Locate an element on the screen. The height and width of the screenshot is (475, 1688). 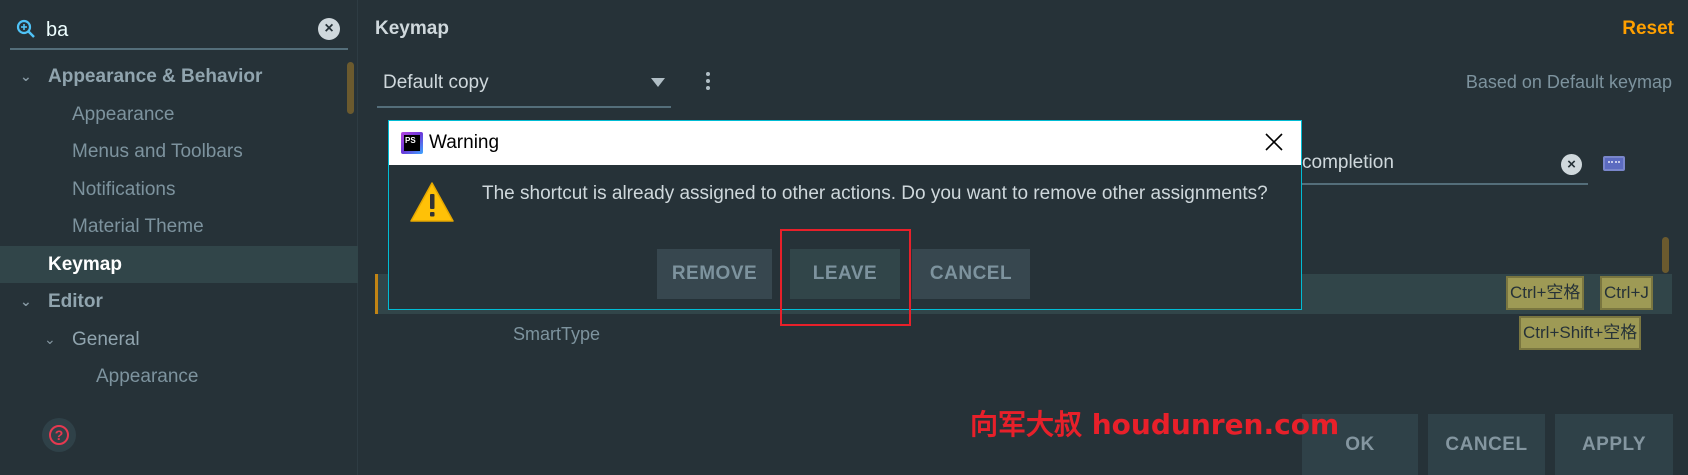
tree-item-label: General is located at coordinates (106, 339).